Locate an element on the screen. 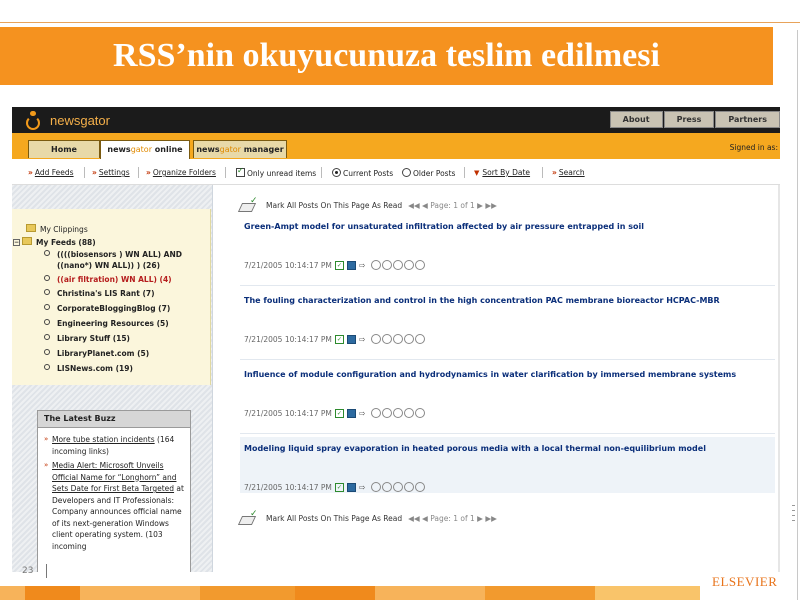  feed-label: Christina's LIS Rant (7) is located at coordinates (106, 293).